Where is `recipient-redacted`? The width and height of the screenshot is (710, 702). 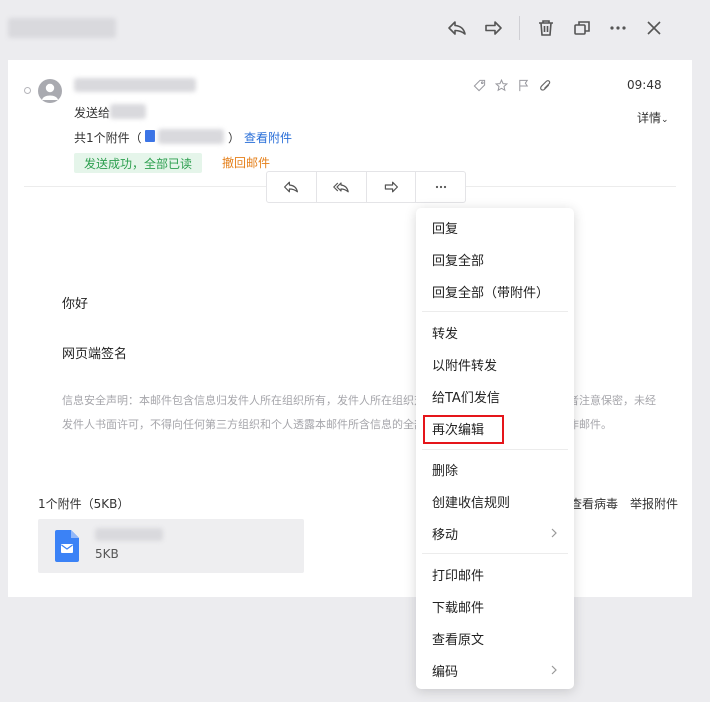 recipient-redacted is located at coordinates (128, 111).